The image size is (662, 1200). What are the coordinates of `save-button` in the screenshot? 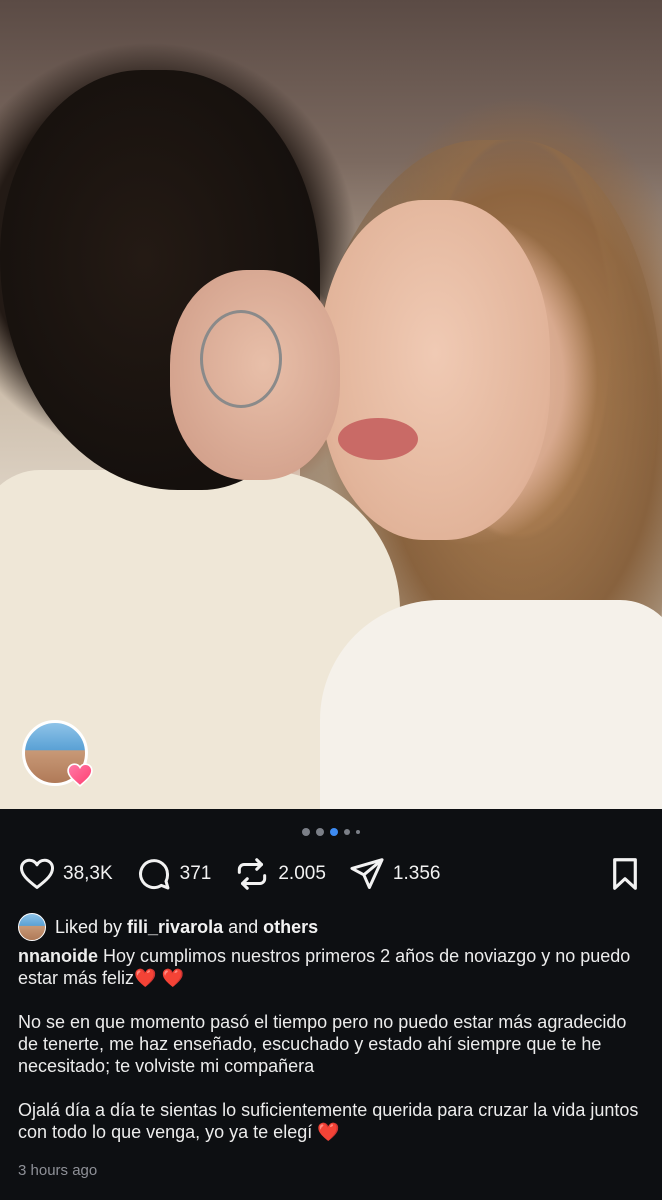 It's located at (625, 874).